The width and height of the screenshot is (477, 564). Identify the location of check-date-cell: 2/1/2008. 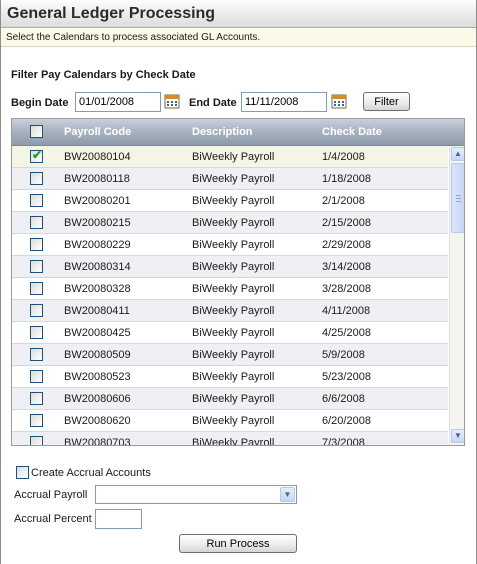
(343, 201).